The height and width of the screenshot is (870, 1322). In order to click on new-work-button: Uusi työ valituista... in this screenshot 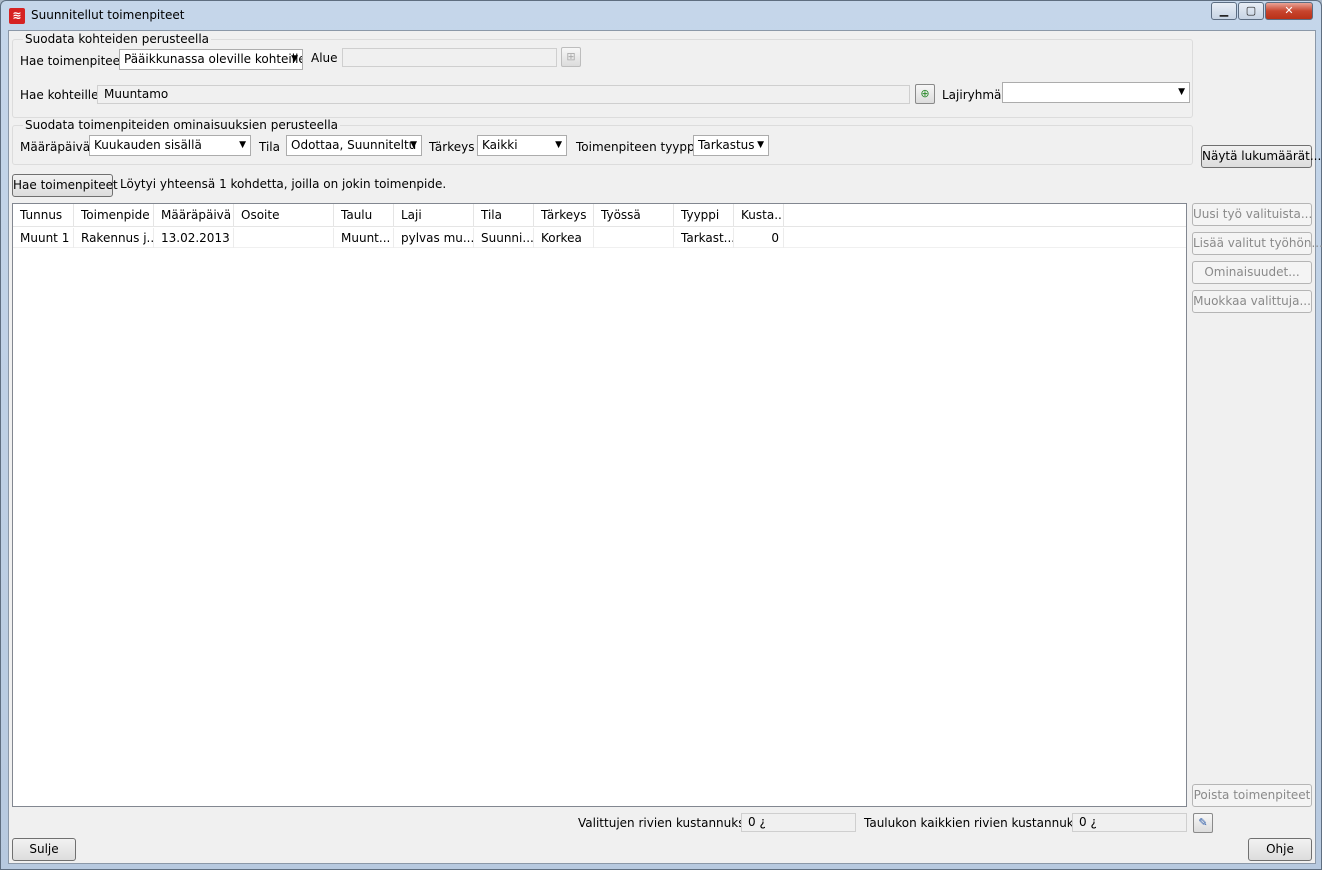, I will do `click(1252, 214)`.